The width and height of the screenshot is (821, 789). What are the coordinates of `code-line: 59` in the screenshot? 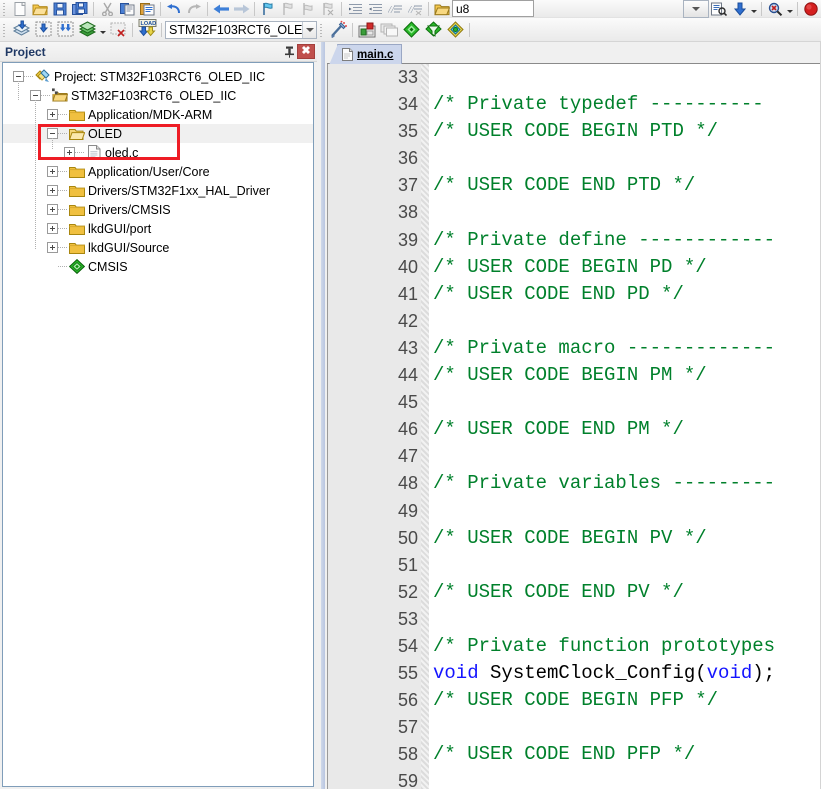 It's located at (574, 778).